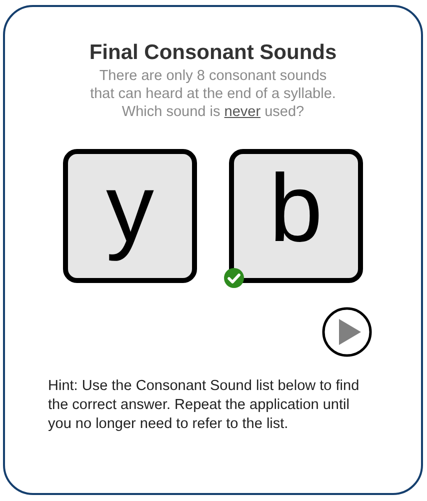 Image resolution: width=427 pixels, height=501 pixels. What do you see at coordinates (213, 76) in the screenshot?
I see `instruction-text: There are only 8 consonant sounds` at bounding box center [213, 76].